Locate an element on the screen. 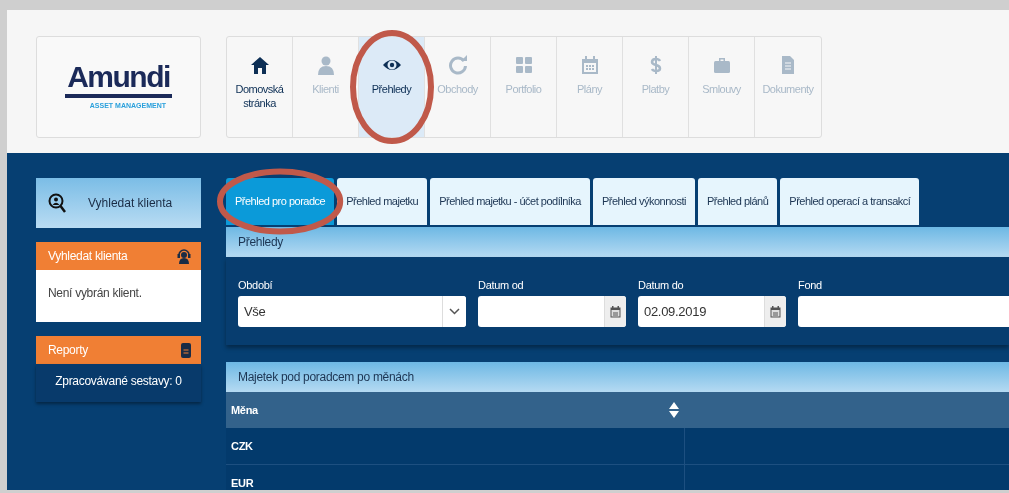 The width and height of the screenshot is (1009, 493). field-label: Období is located at coordinates (256, 284).